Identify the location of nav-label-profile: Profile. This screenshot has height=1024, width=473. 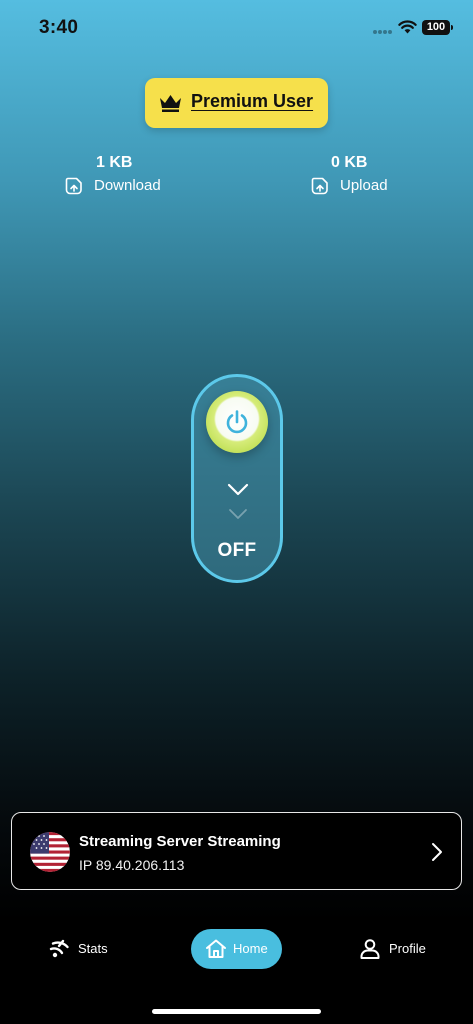
(407, 948).